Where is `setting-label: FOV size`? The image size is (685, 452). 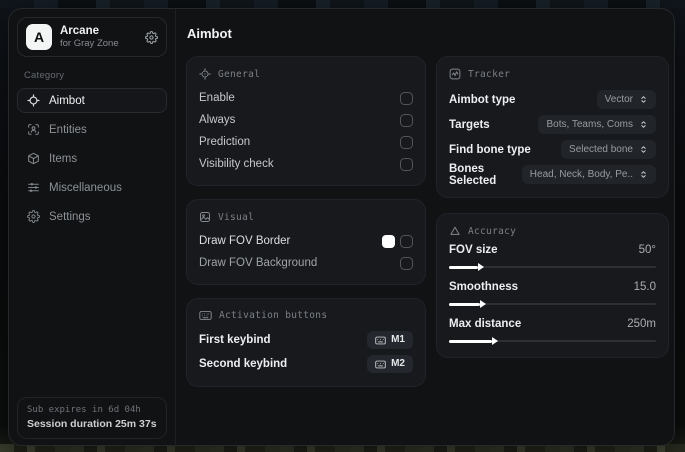 setting-label: FOV size is located at coordinates (473, 250).